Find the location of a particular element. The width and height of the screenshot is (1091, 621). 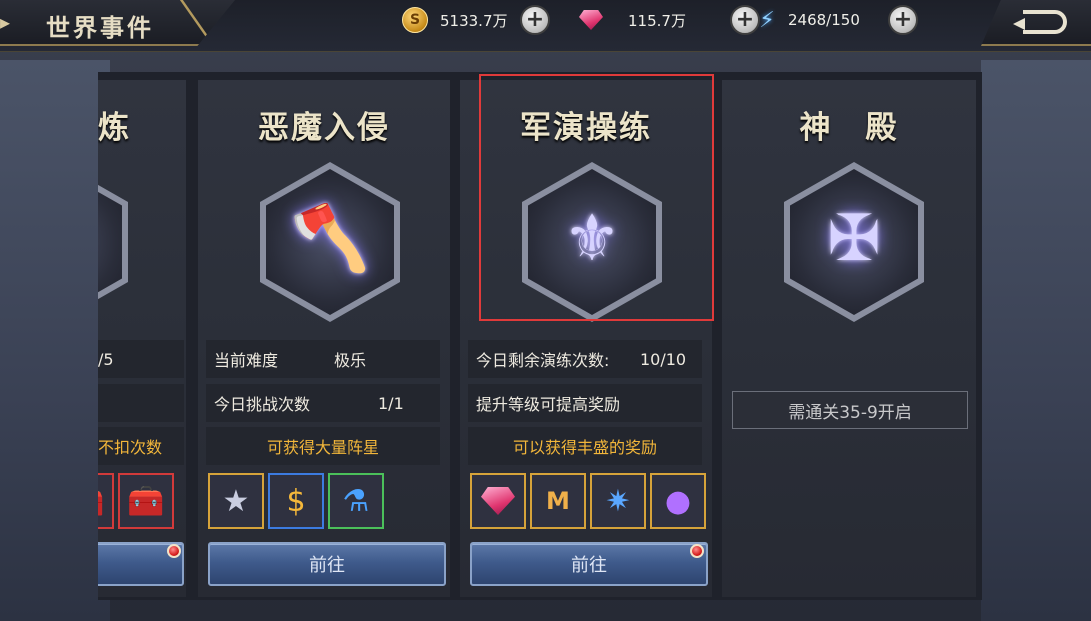

reward-items: 🧰 🧰 is located at coordinates (136, 501).